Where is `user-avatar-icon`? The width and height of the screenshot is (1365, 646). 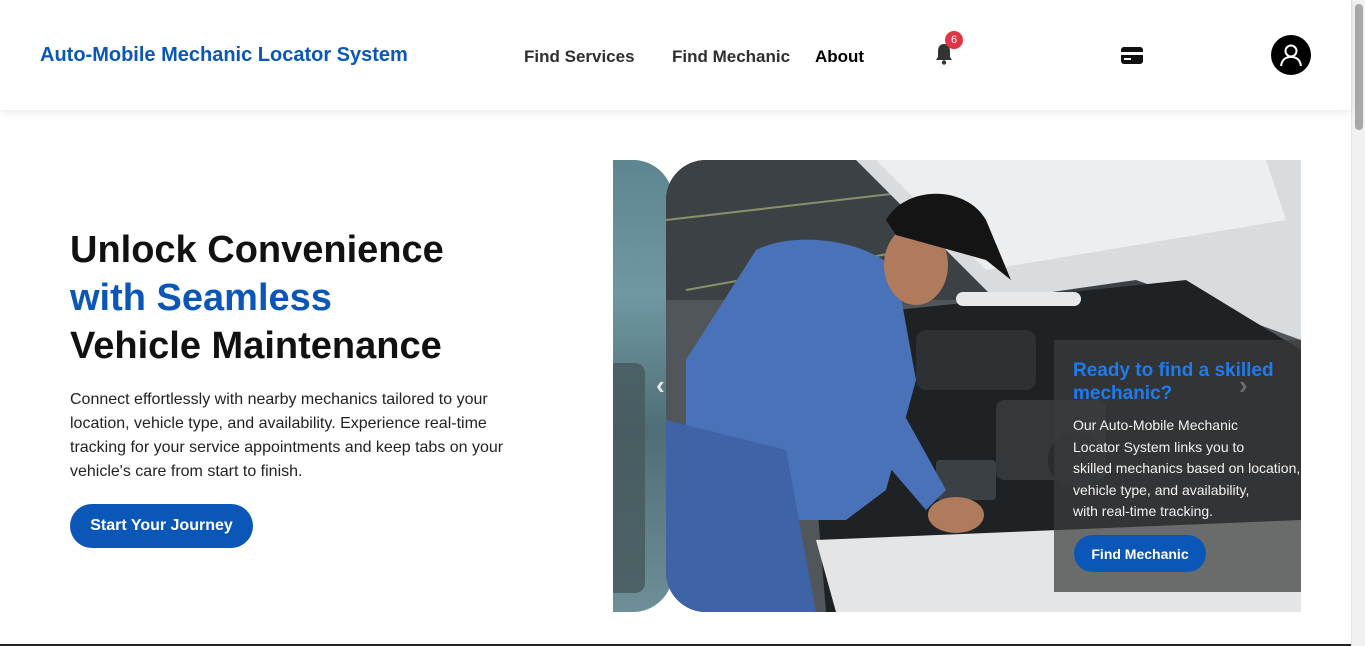
user-avatar-icon is located at coordinates (1291, 55).